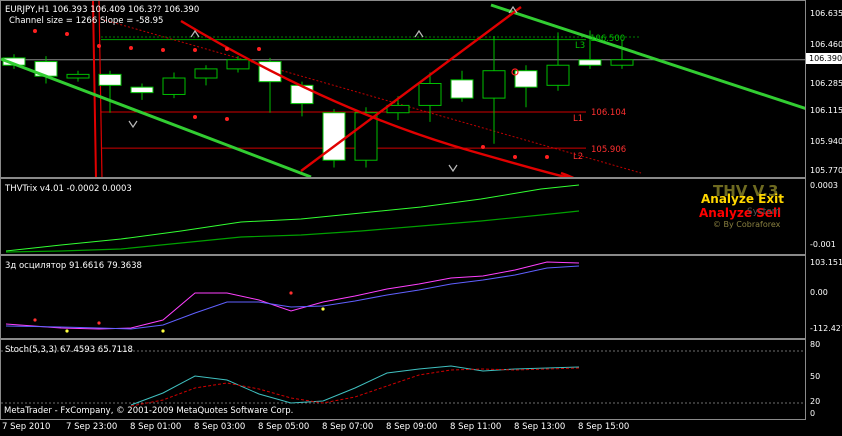  I want to click on stoch-tick: 80, so click(815, 344).